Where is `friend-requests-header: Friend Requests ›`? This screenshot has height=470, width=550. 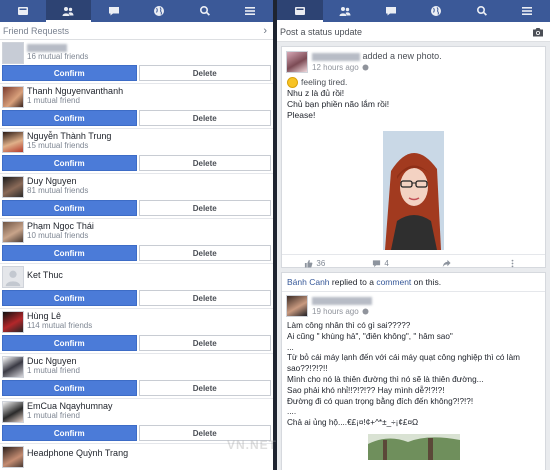 friend-requests-header: Friend Requests › is located at coordinates (136, 31).